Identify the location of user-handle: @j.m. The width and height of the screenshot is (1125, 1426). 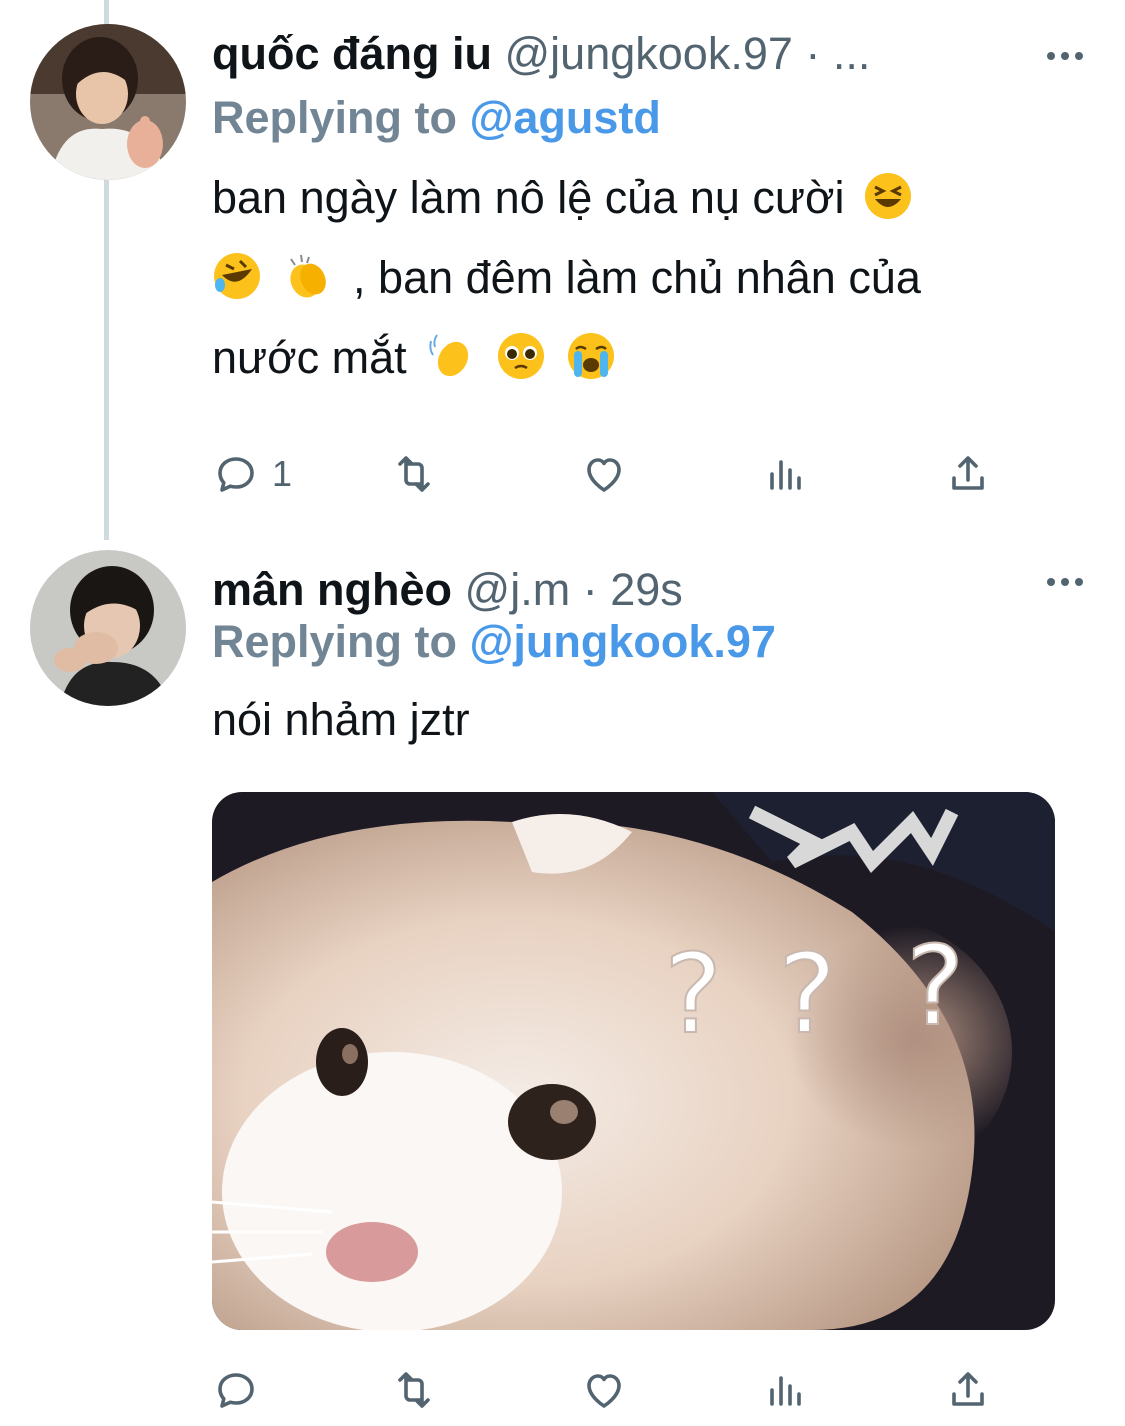
(518, 589).